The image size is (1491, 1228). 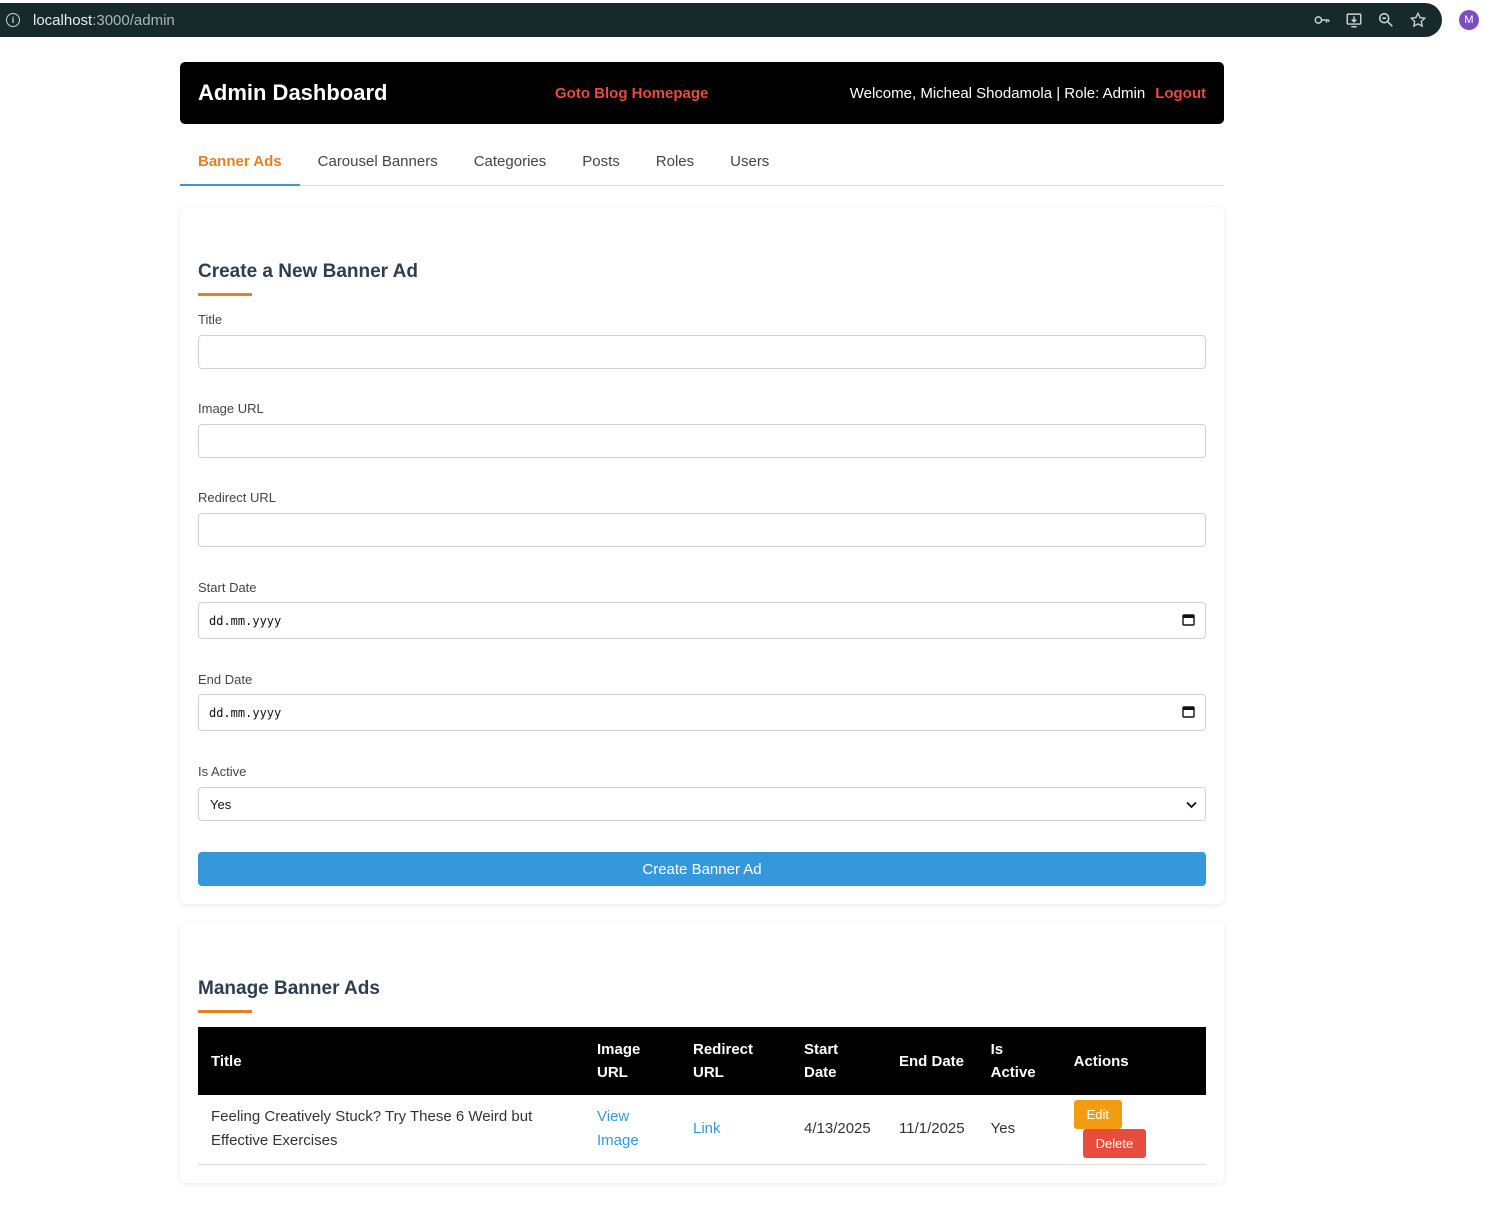 What do you see at coordinates (702, 530) in the screenshot?
I see `redirect-url-input` at bounding box center [702, 530].